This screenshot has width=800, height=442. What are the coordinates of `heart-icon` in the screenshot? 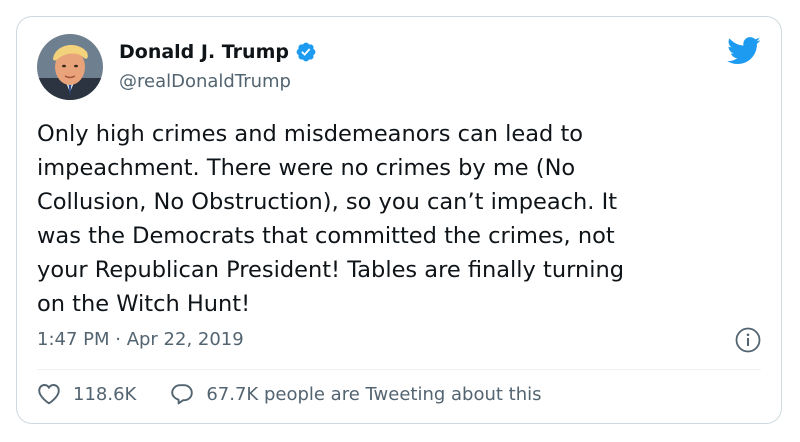 It's located at (49, 394).